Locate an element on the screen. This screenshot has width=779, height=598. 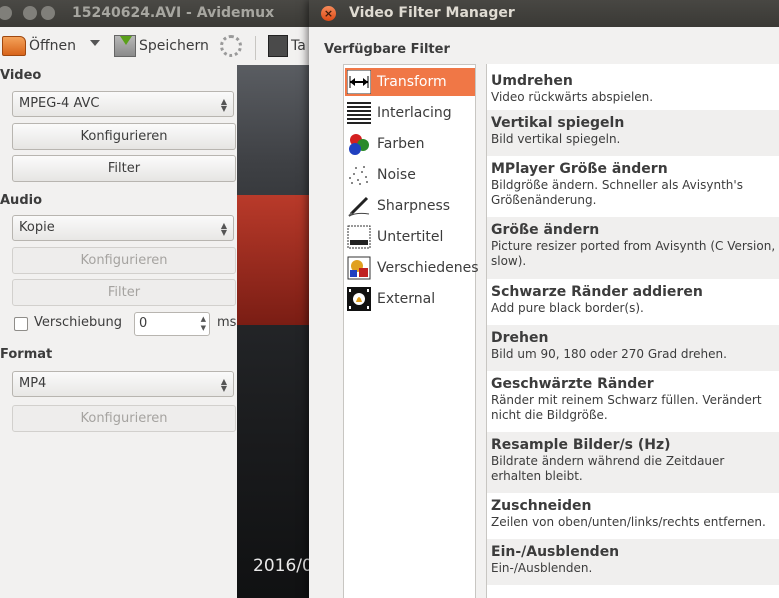
category-label: Verschiedenes is located at coordinates (428, 268).